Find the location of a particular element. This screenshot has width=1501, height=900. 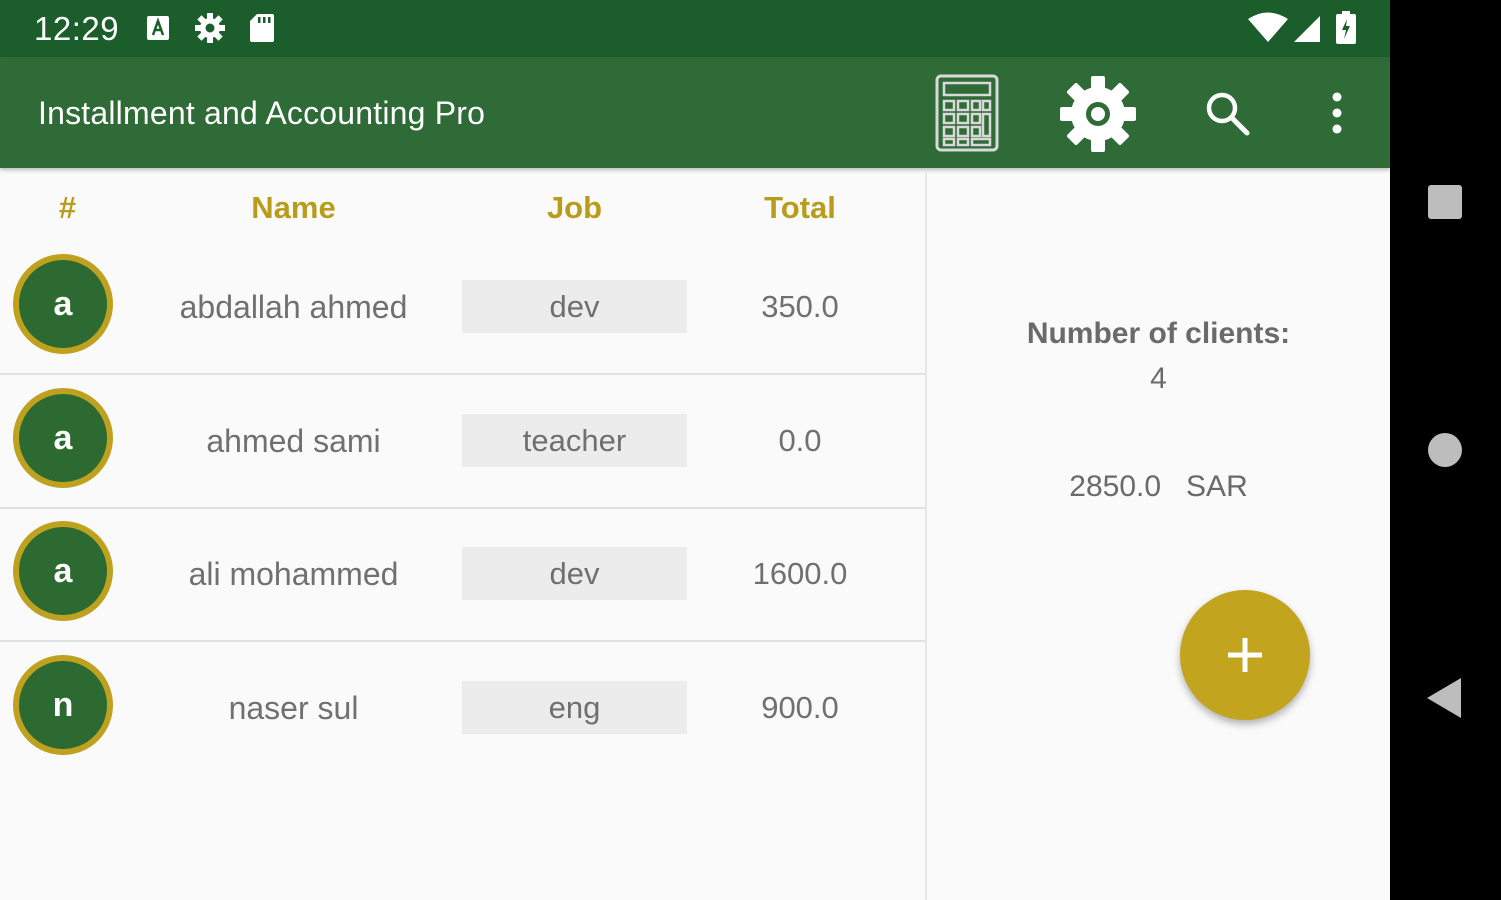

app-bar: Installment and Accounting Pro is located at coordinates (695, 112).